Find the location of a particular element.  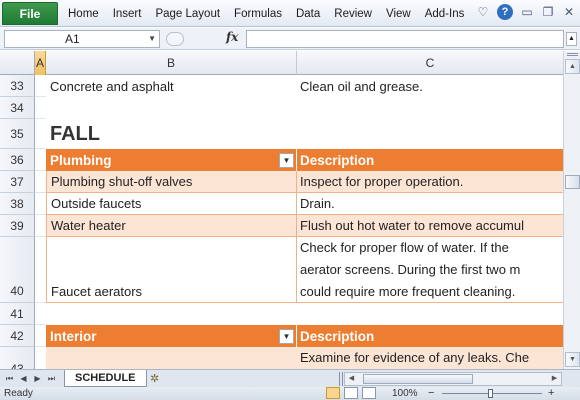

cell: Outside faucets is located at coordinates (171, 204).